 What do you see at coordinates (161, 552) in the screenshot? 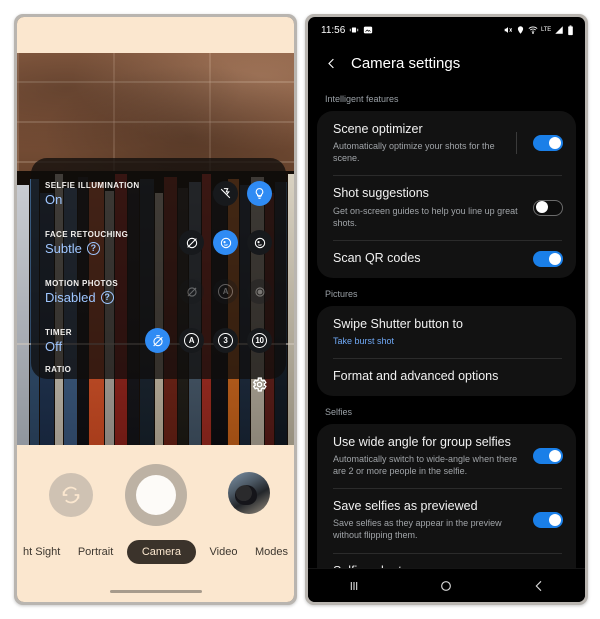
I see `camera-mode-camera: Camera` at bounding box center [161, 552].